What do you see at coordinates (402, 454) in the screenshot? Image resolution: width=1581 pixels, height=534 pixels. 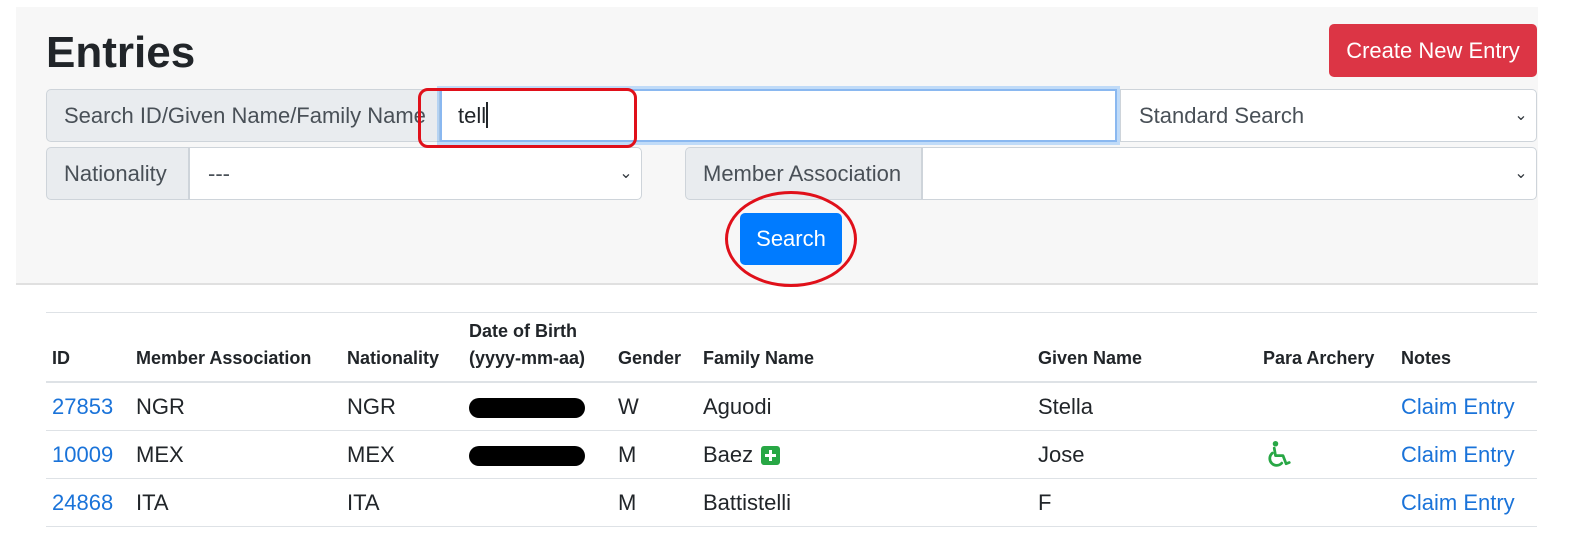 I see `cell-nationality: MEX` at bounding box center [402, 454].